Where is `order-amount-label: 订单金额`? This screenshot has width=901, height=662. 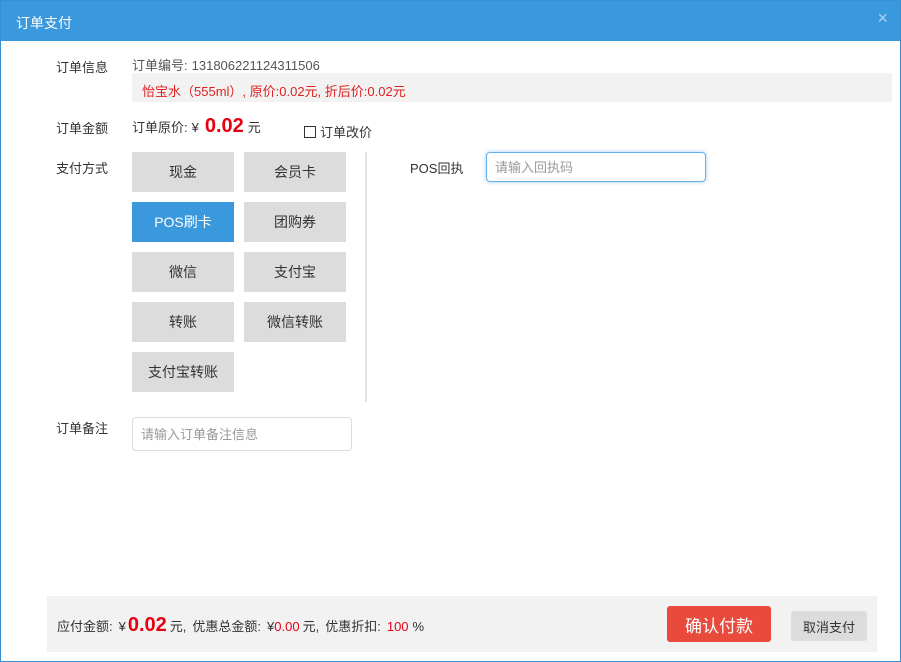 order-amount-label: 订单金额 is located at coordinates (82, 128).